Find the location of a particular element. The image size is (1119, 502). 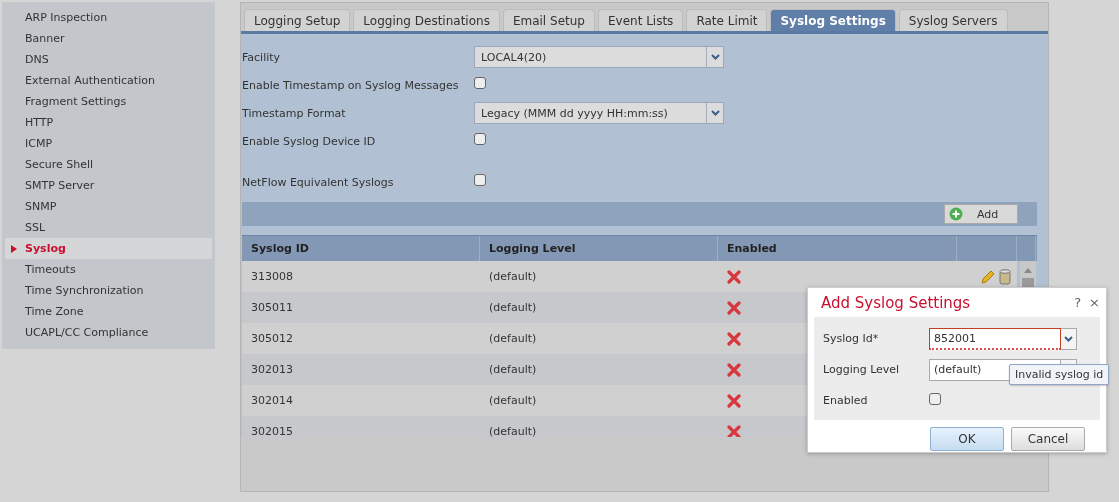

sidebar-item: ICMP is located at coordinates (108, 143).